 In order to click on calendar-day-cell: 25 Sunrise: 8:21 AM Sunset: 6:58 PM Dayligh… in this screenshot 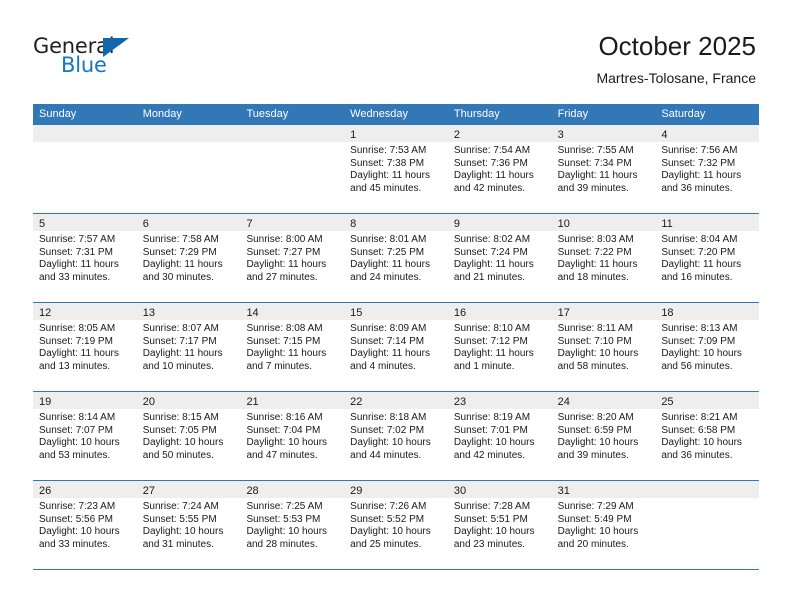, I will do `click(707, 436)`.